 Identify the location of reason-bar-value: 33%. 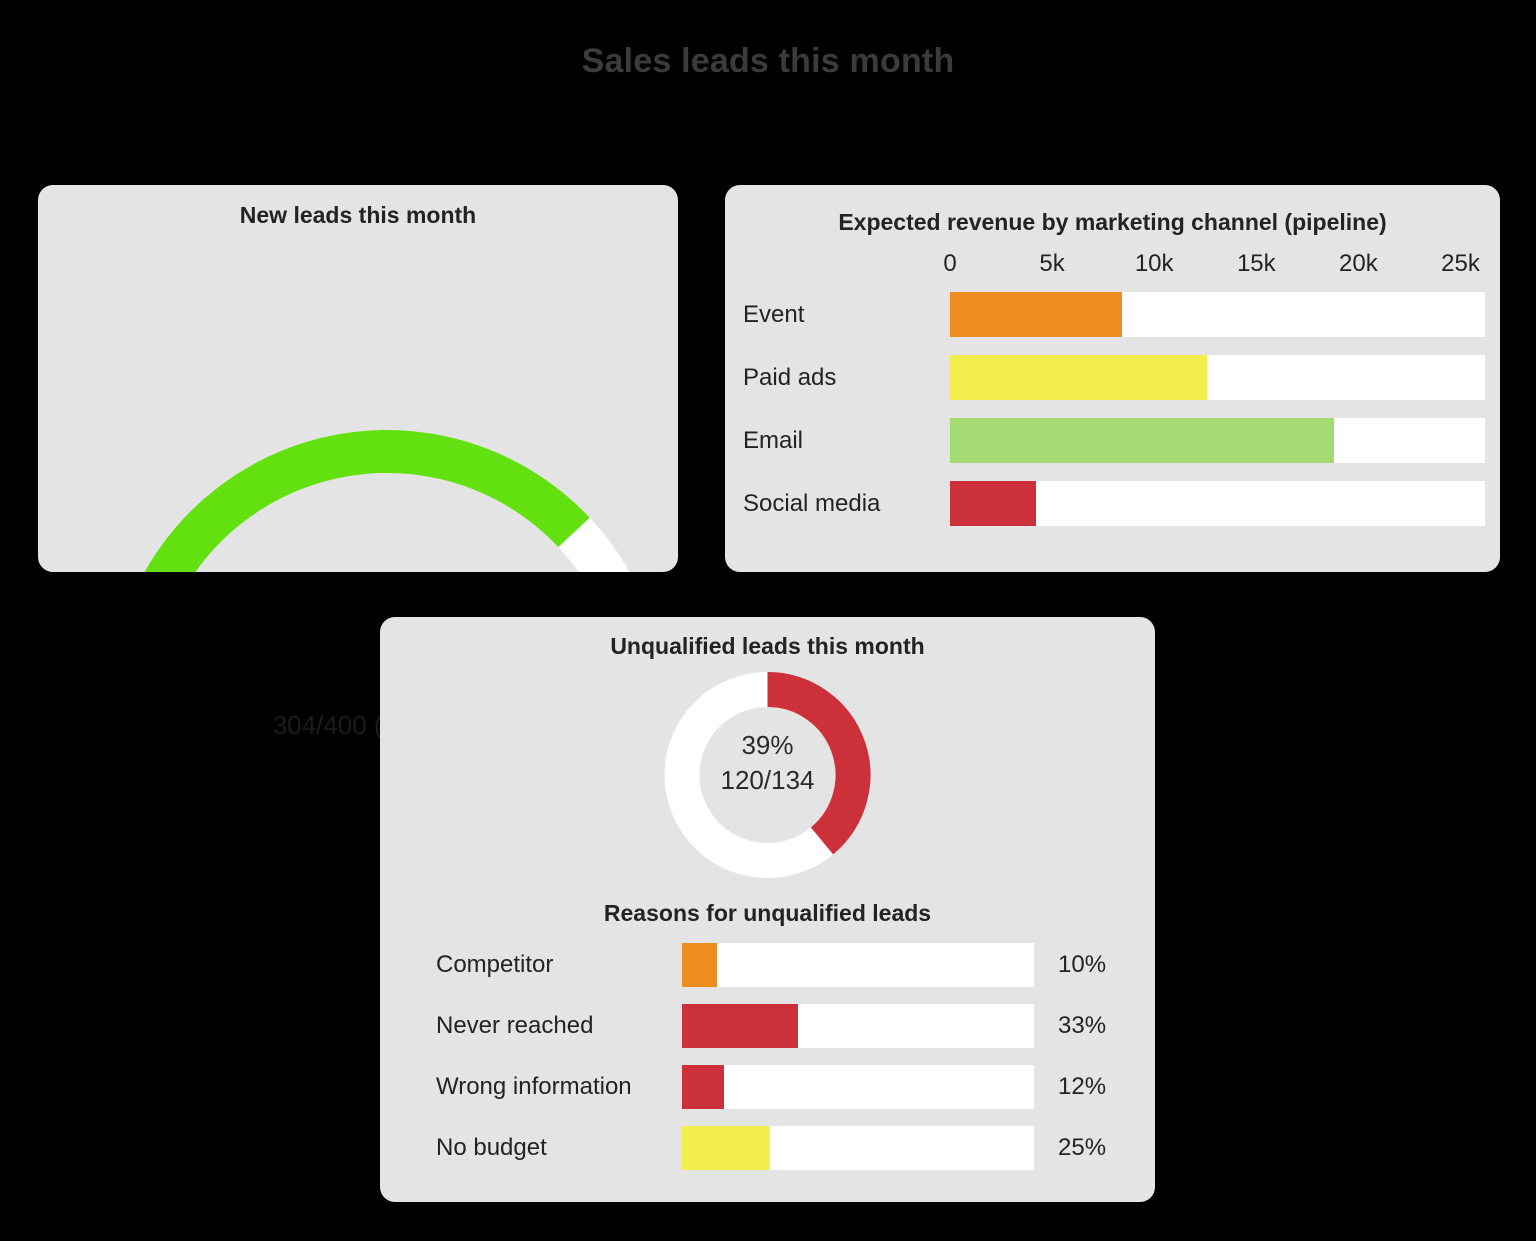
(1082, 1025).